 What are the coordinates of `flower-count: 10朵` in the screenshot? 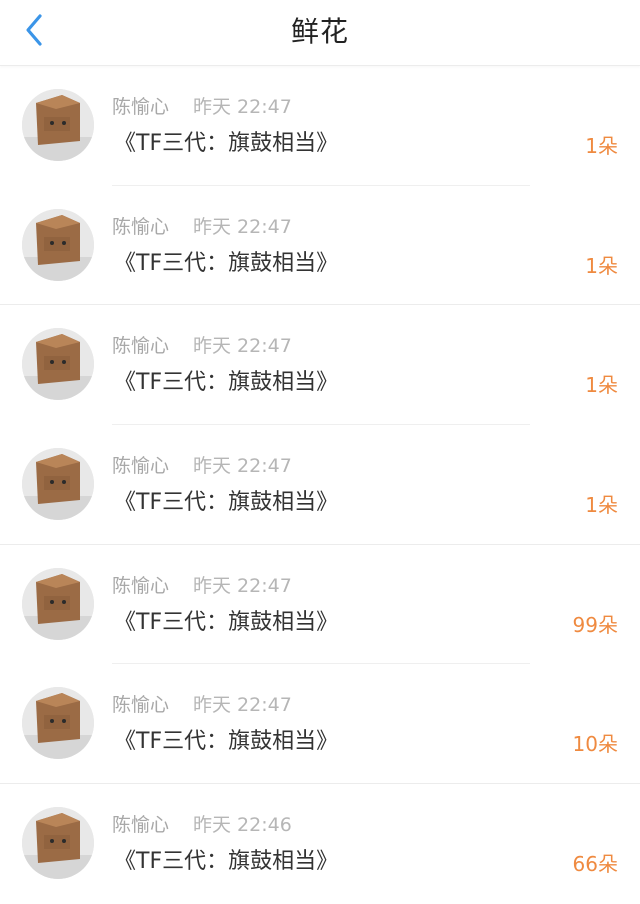 It's located at (595, 744).